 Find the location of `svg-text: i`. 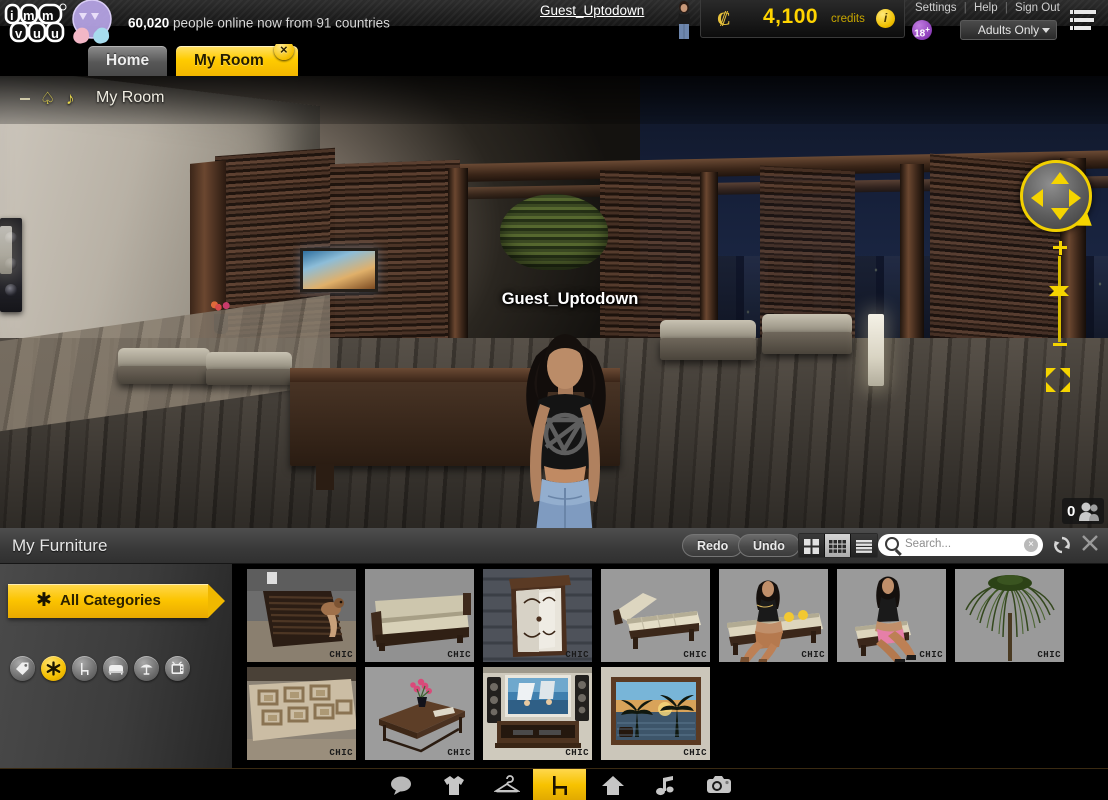

svg-text: i is located at coordinates (12, 15).